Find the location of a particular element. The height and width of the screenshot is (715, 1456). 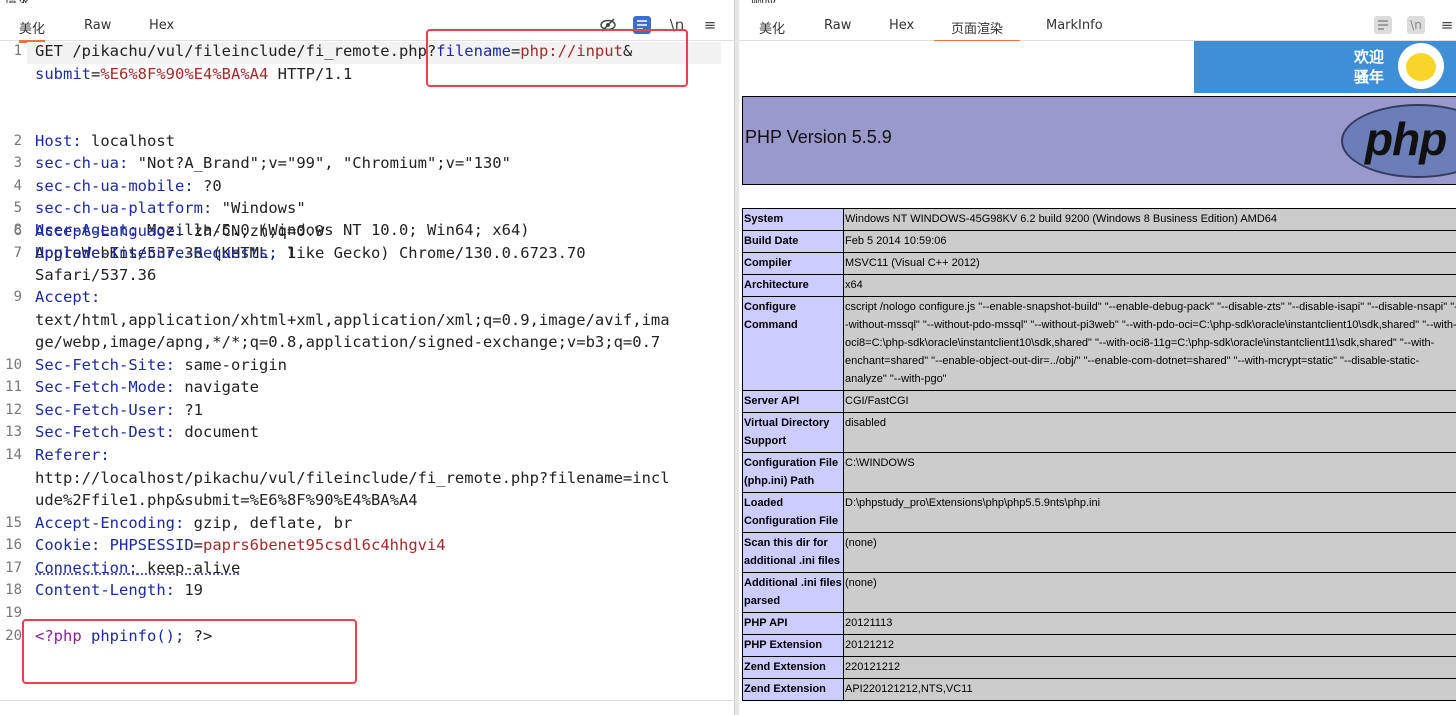

phpinfo-key: Server API is located at coordinates (793, 401).